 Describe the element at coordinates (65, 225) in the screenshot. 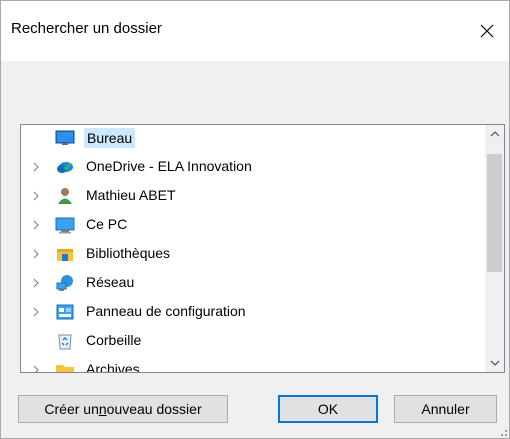

I see `computer-icon` at that location.